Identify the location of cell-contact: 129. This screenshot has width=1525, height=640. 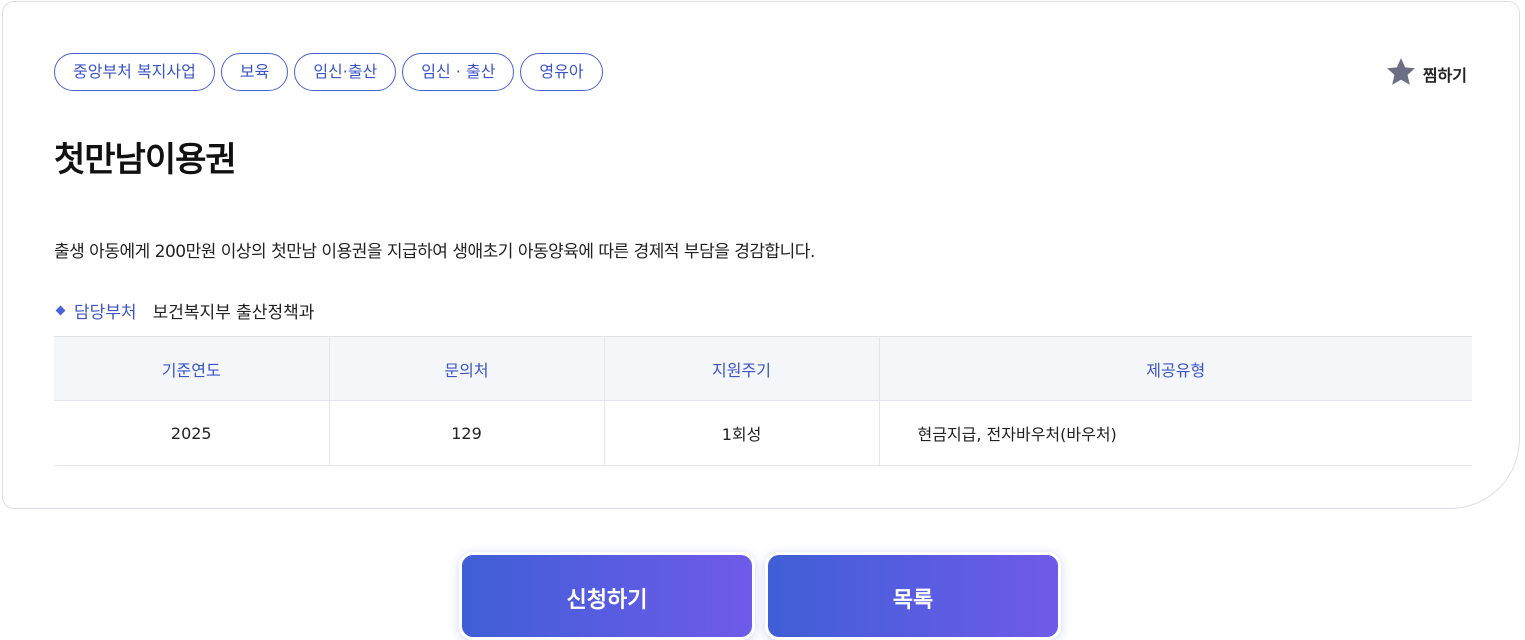
(467, 433).